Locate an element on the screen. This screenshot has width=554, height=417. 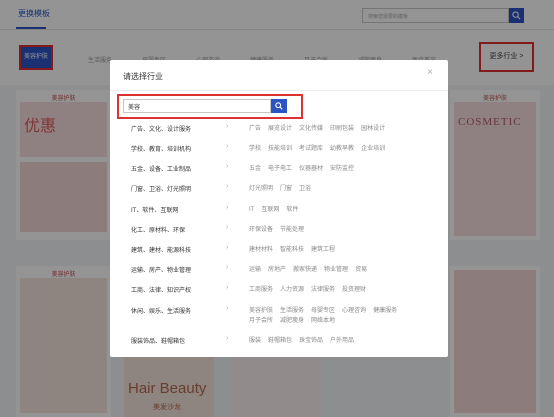
industry-tag: 节能处理 is located at coordinates (292, 230).